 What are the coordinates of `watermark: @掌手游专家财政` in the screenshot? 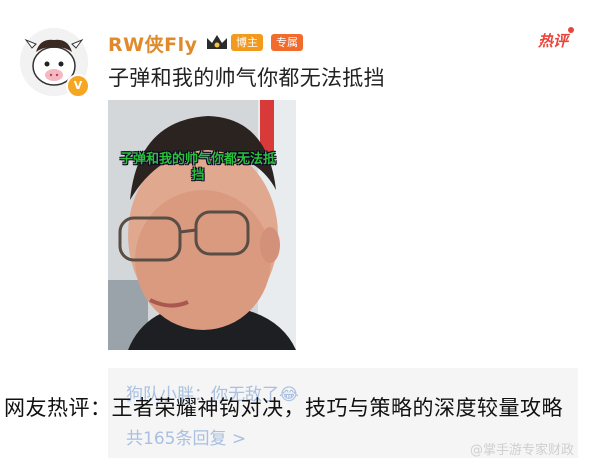 It's located at (522, 450).